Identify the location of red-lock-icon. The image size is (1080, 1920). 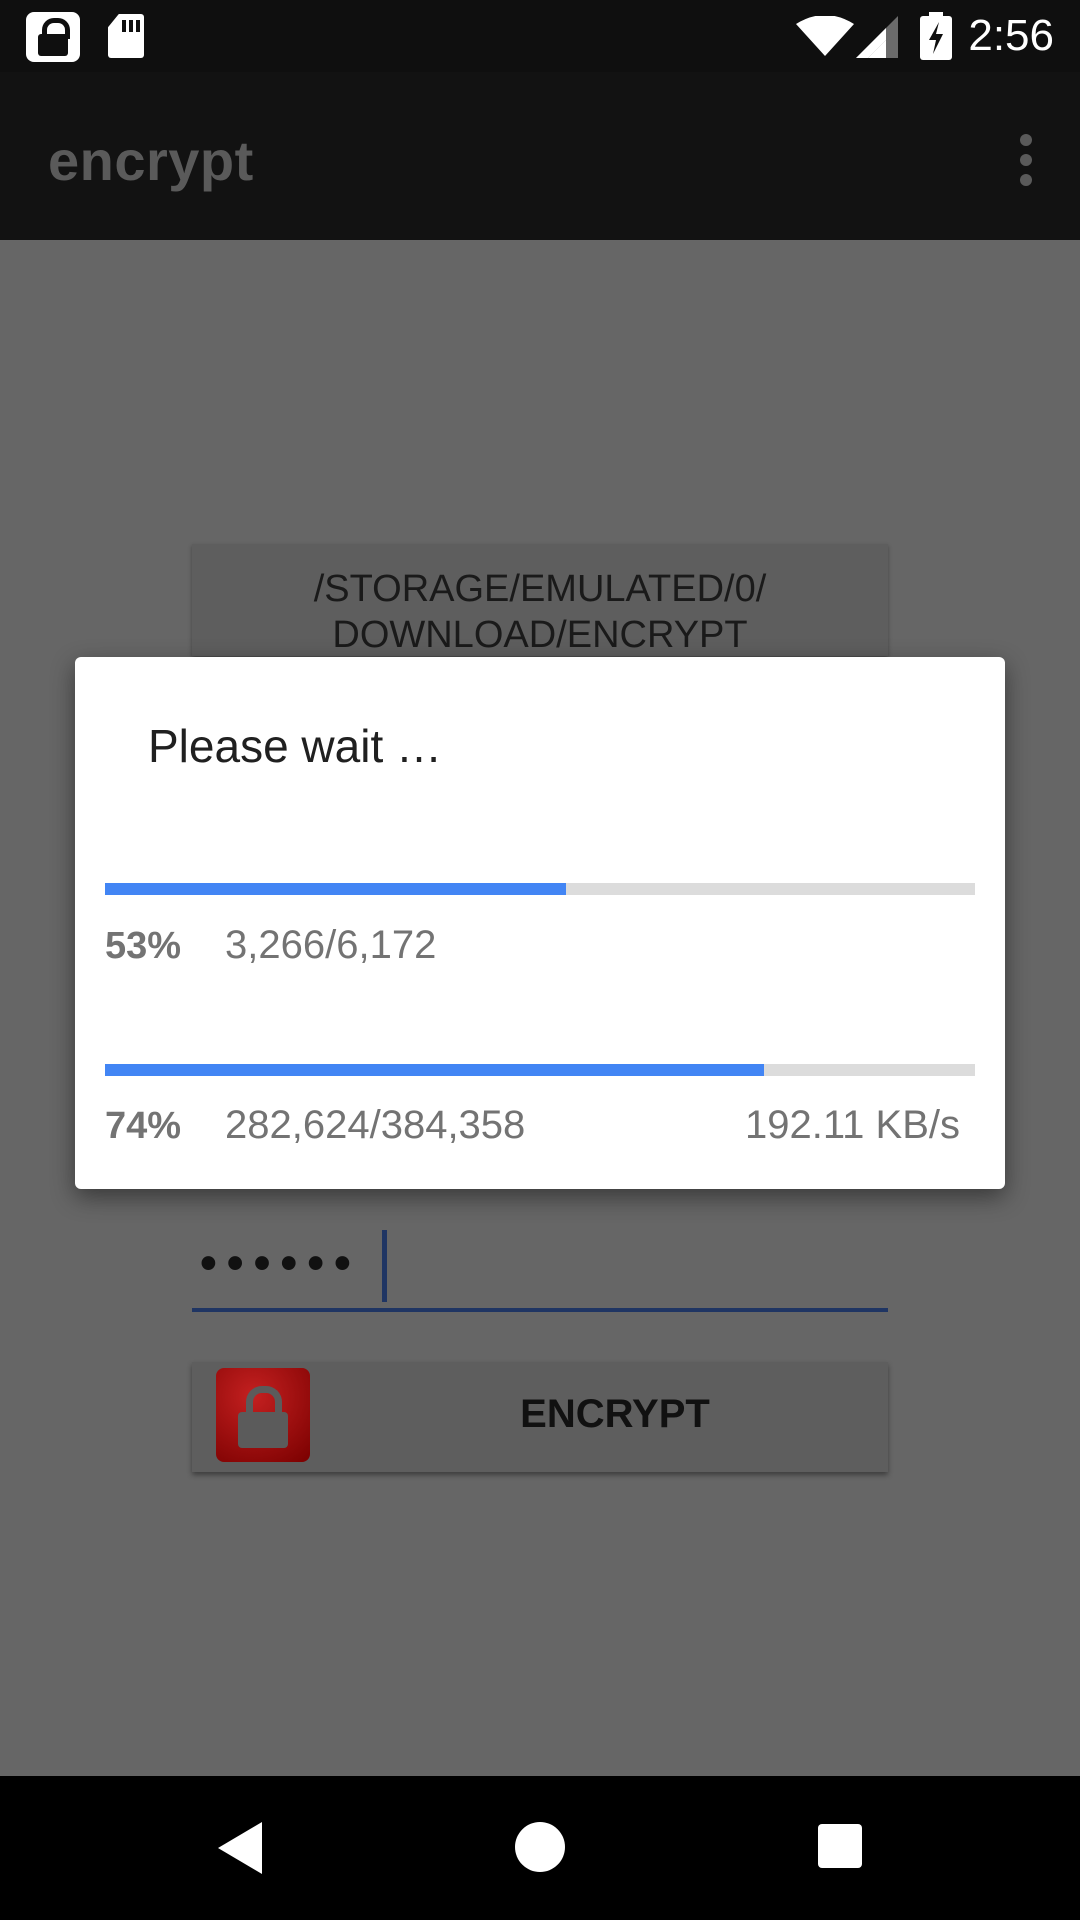
(263, 1415).